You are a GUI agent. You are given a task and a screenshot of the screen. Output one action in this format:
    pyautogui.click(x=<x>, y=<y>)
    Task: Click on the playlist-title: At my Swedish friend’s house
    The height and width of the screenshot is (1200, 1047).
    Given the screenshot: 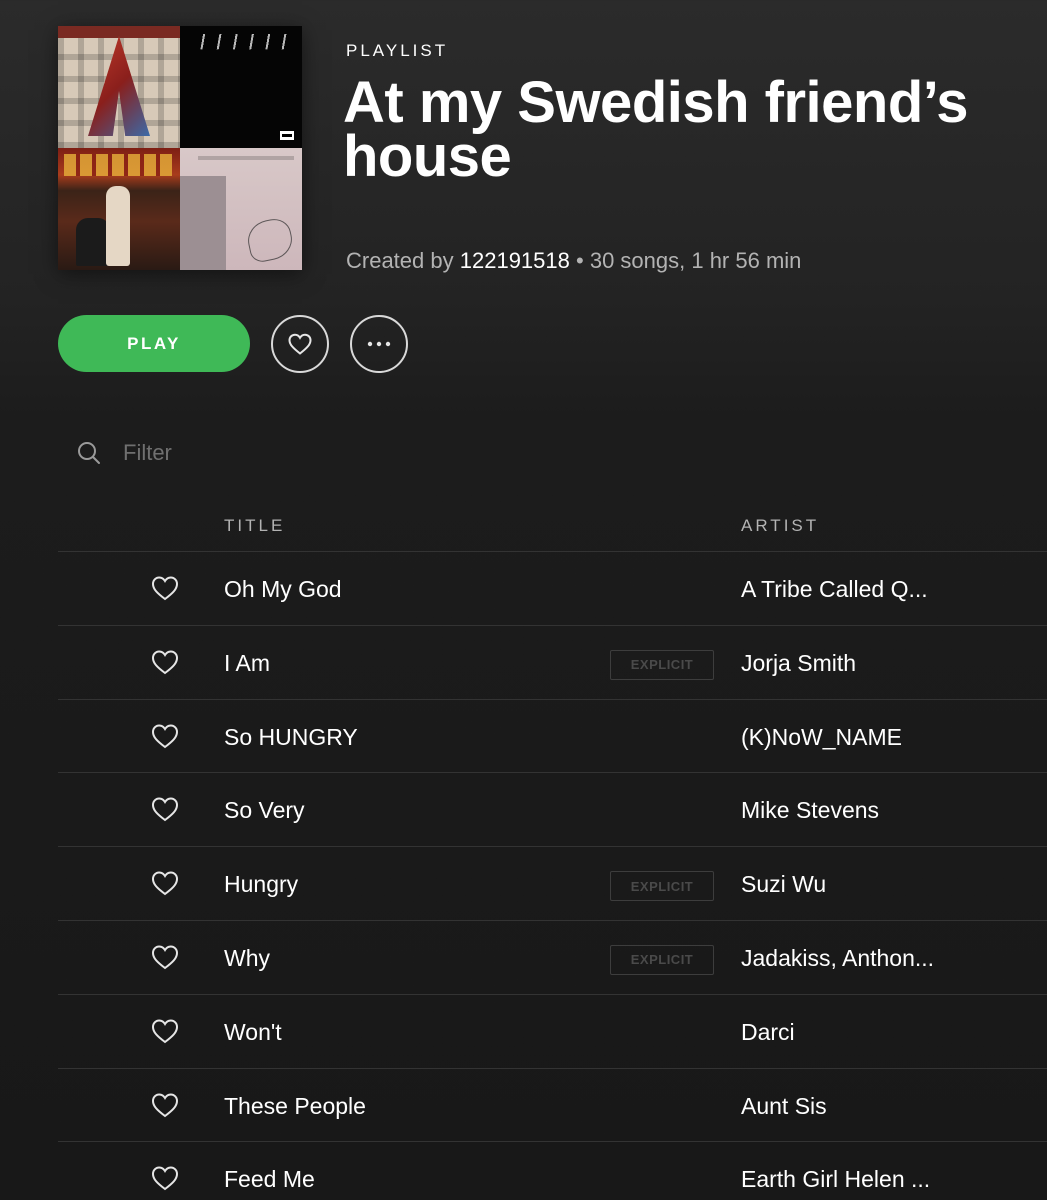 What is the action you would take?
    pyautogui.click(x=656, y=129)
    